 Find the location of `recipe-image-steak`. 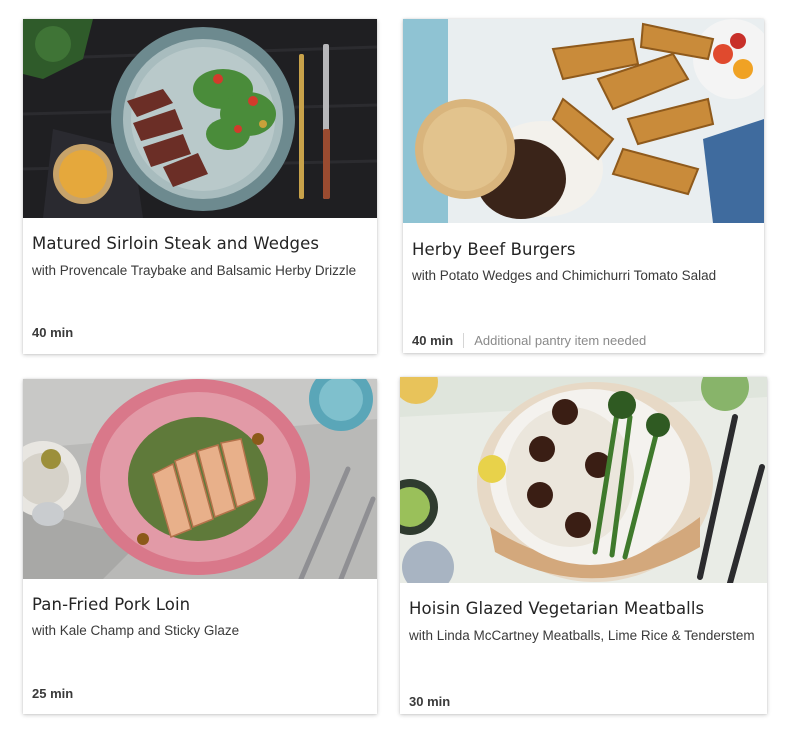

recipe-image-steak is located at coordinates (200, 118).